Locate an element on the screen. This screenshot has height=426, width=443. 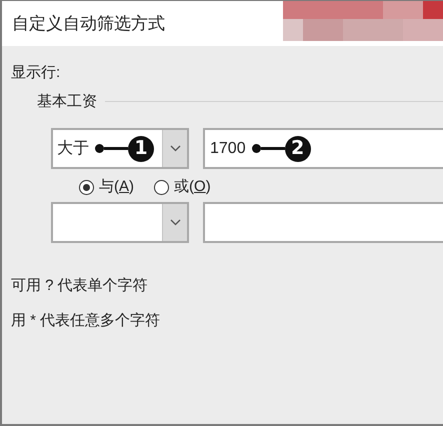
window-title: 自定义自动筛选方式 is located at coordinates (88, 23).